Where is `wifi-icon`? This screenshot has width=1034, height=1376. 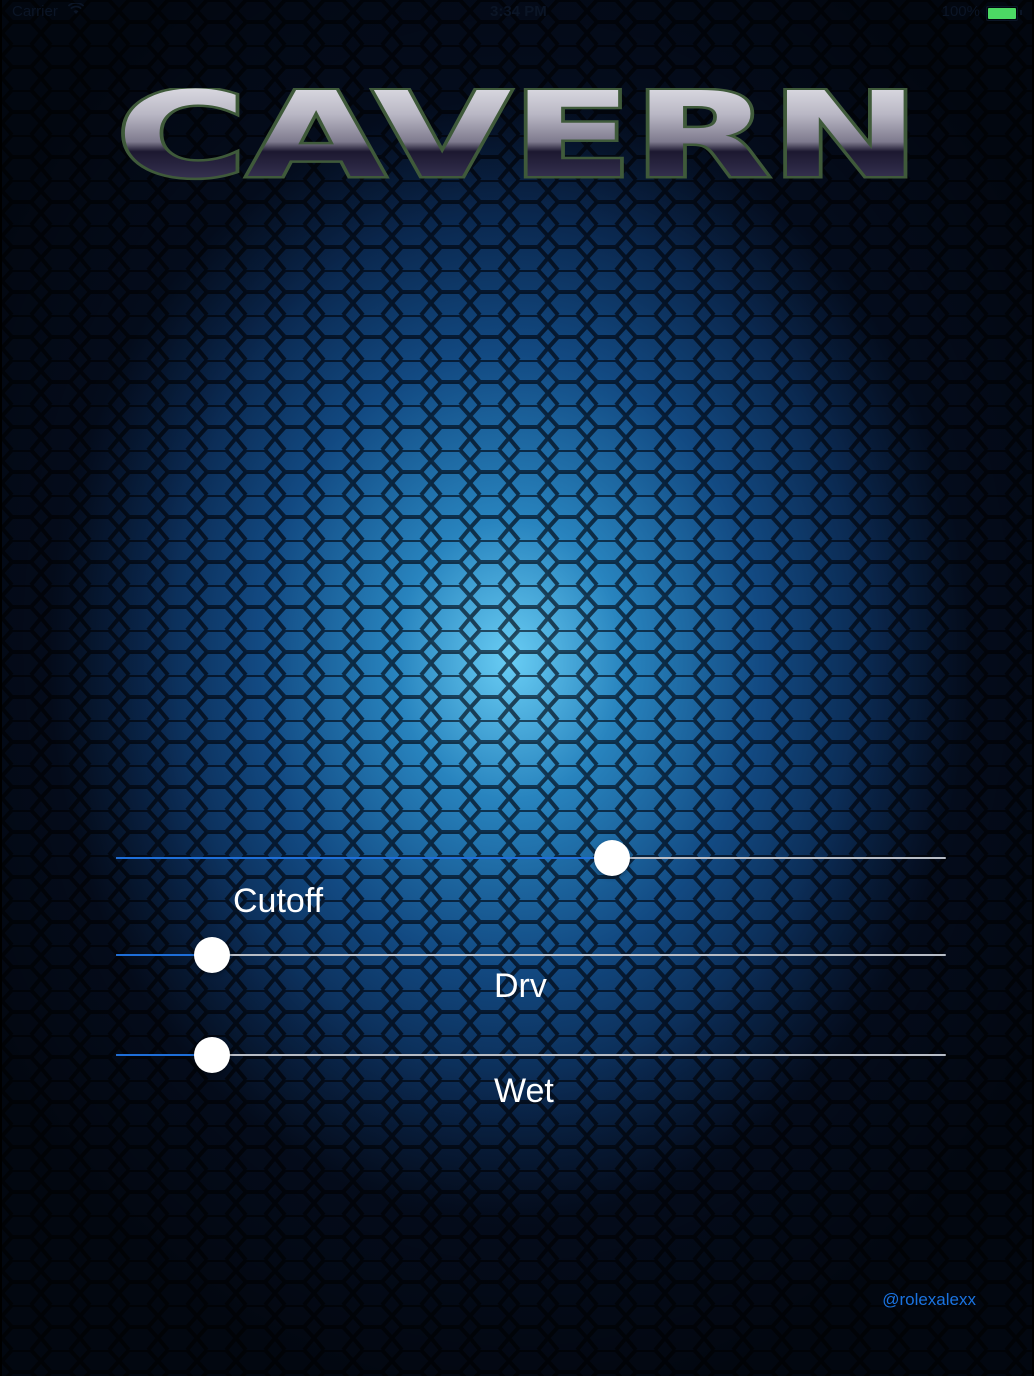 wifi-icon is located at coordinates (76, 10).